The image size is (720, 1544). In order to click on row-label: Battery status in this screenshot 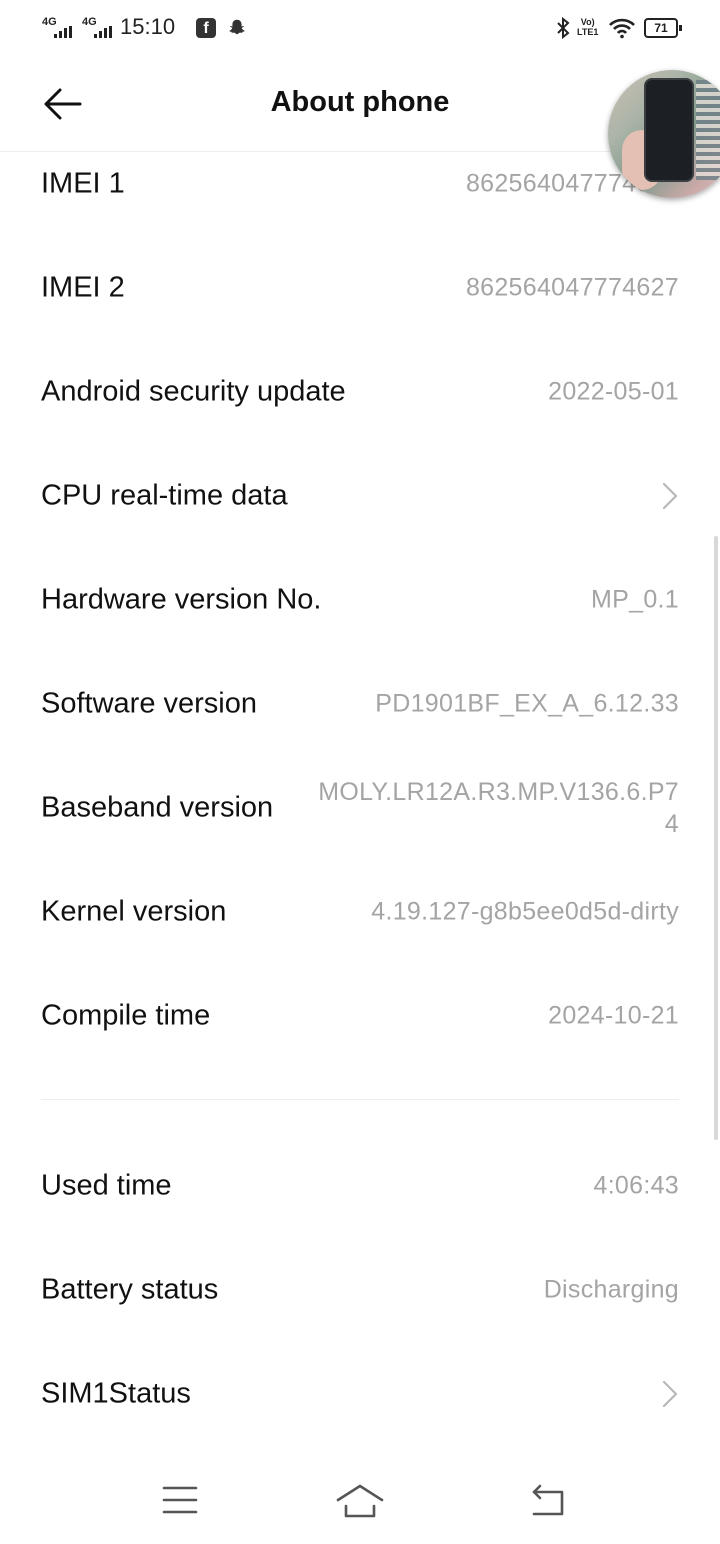, I will do `click(130, 1289)`.